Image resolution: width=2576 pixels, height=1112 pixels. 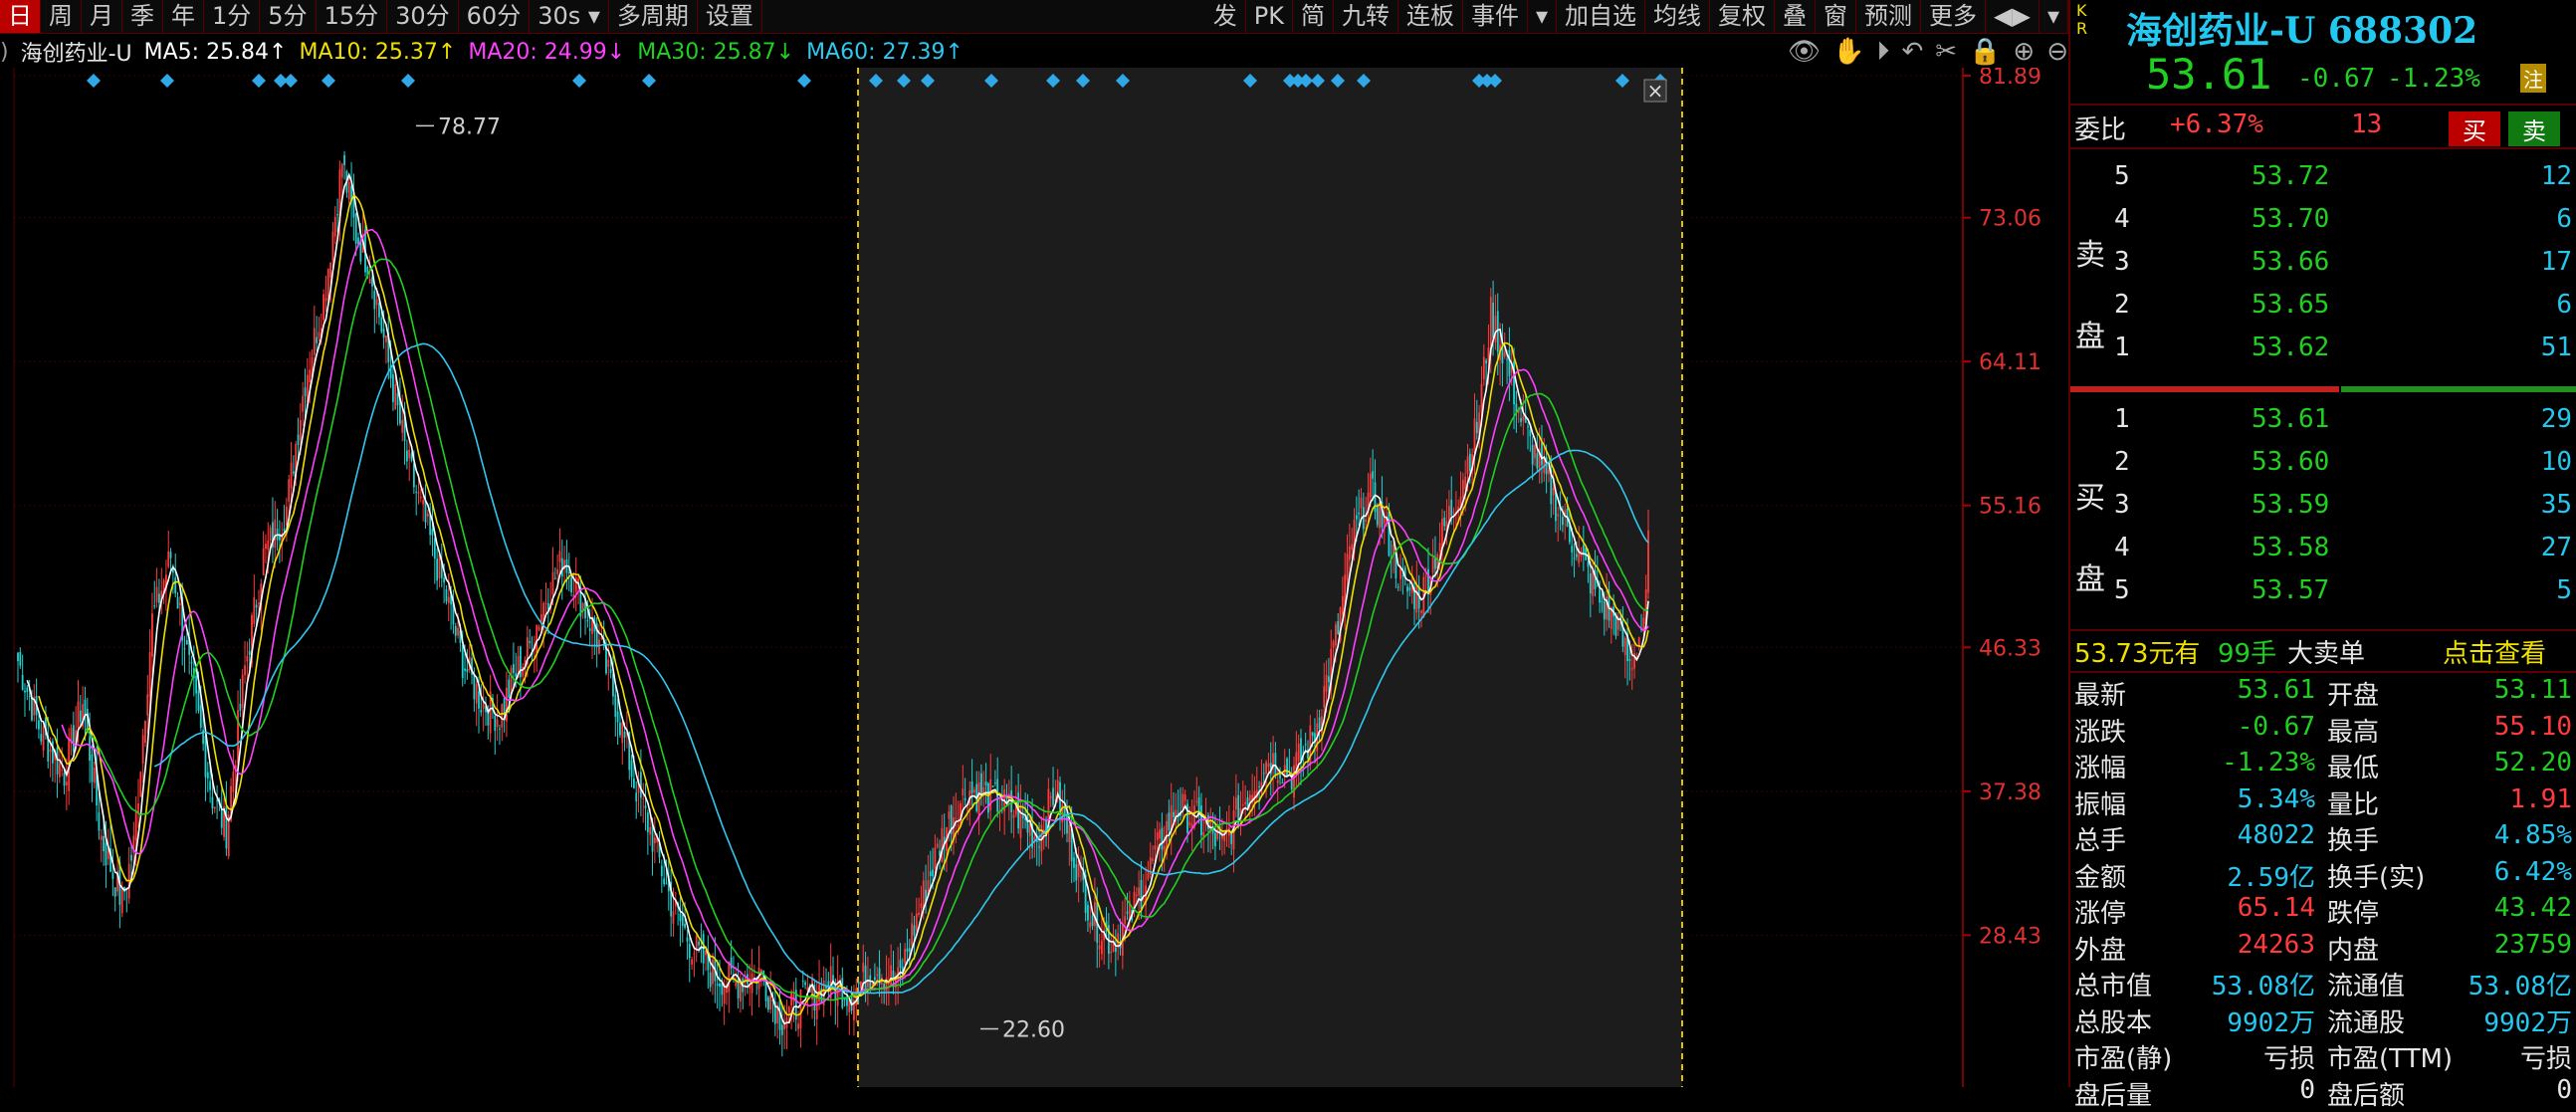 I want to click on toolbar-tool-6: ▾, so click(x=1543, y=17).